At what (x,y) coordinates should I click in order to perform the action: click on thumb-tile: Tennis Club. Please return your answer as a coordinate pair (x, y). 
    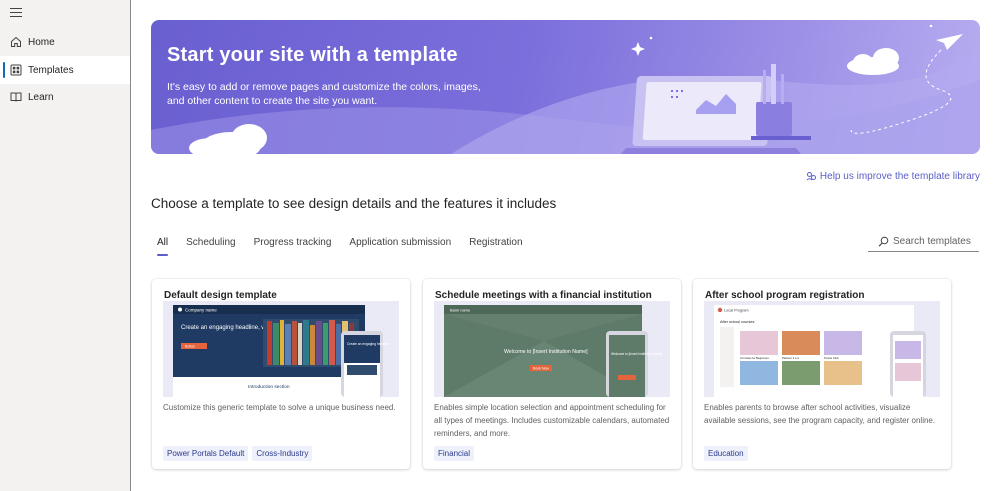
    Looking at the image, I should click on (831, 358).